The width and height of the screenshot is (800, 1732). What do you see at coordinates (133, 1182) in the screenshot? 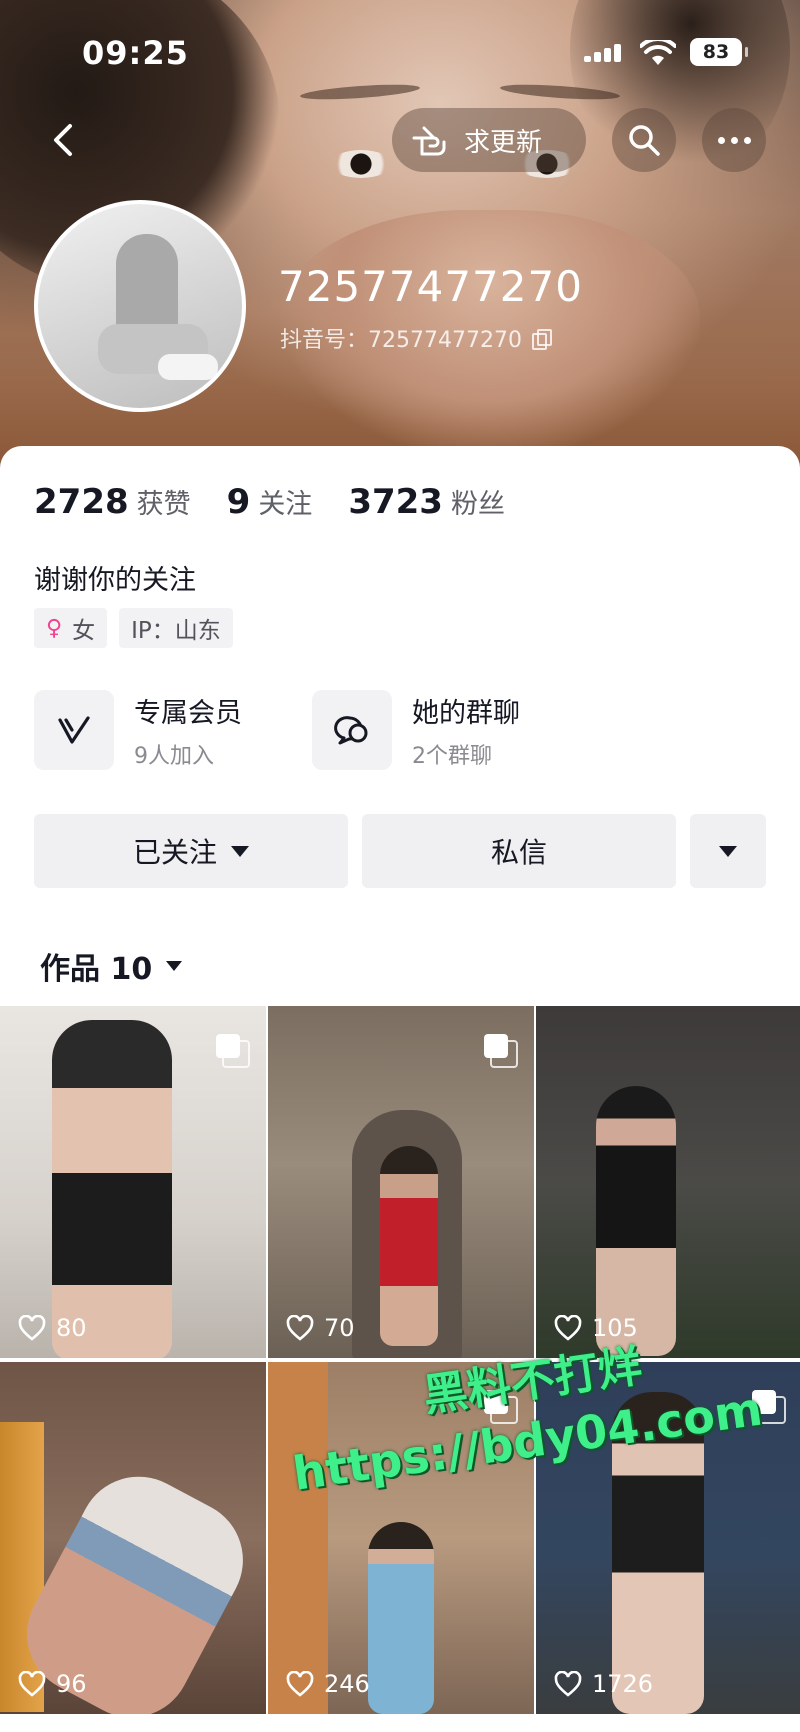
I see `work-thumbnail: 80` at bounding box center [133, 1182].